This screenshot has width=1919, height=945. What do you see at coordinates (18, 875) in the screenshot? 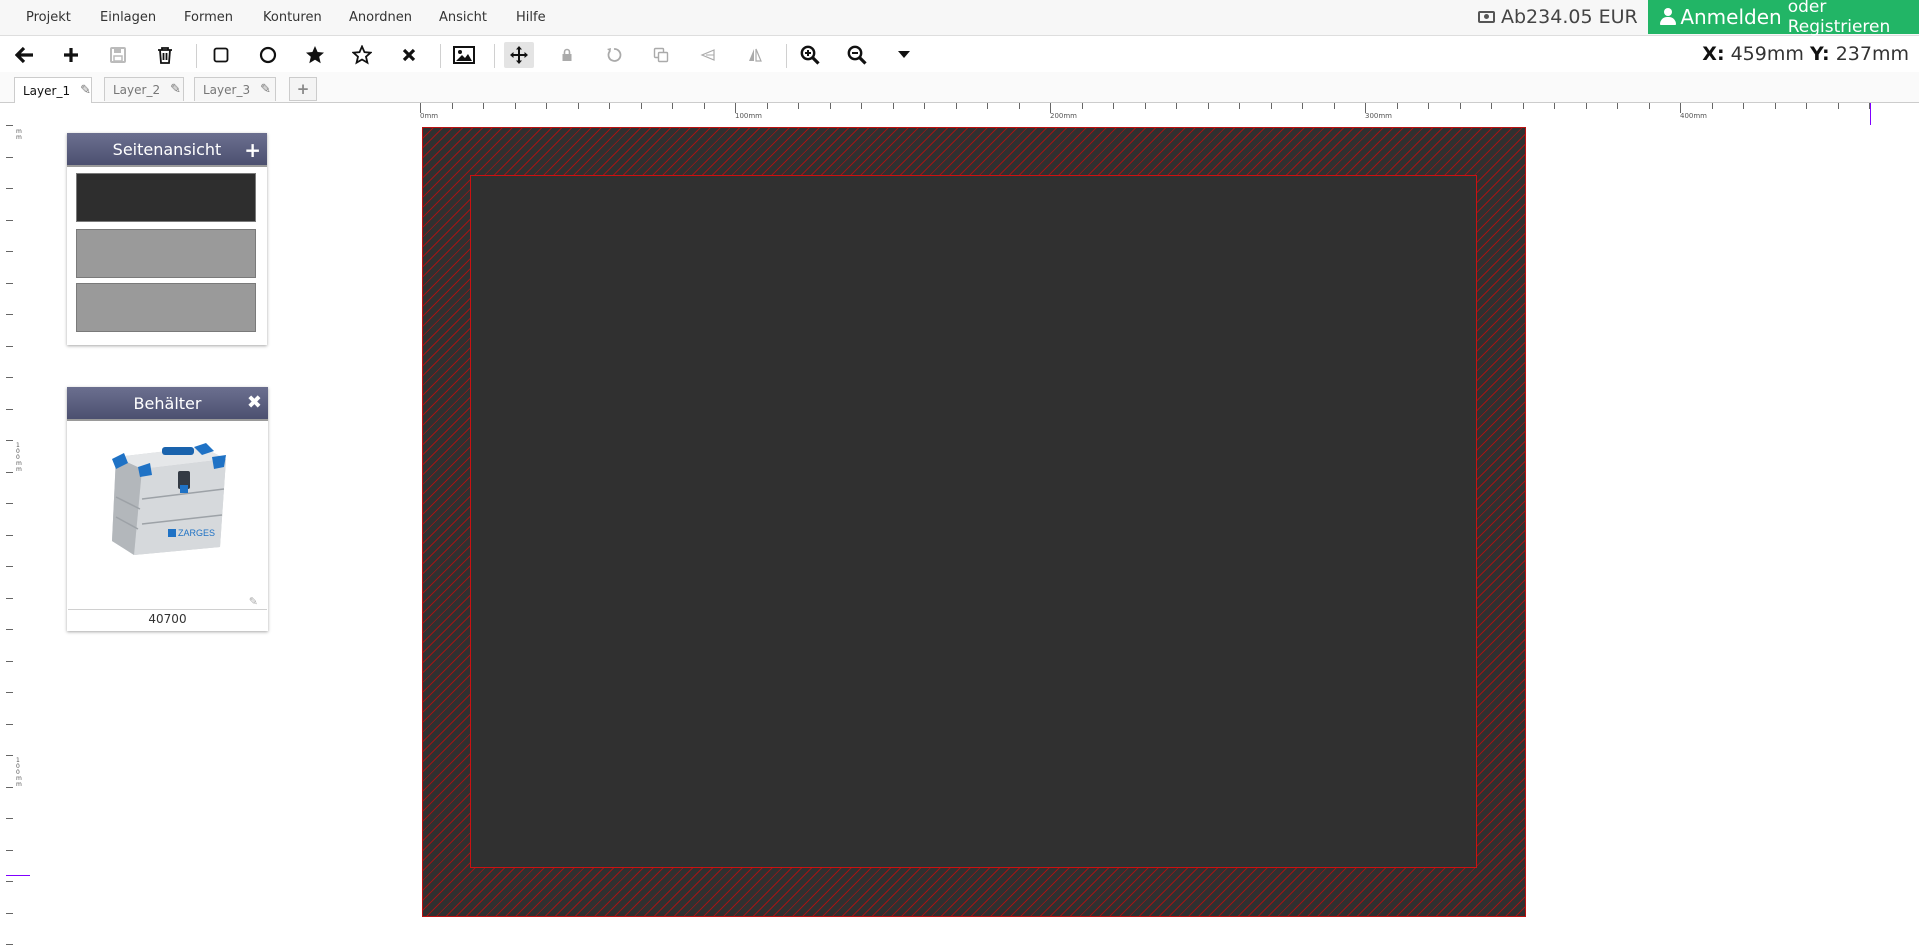
I see `vruler-cursor-marker` at bounding box center [18, 875].